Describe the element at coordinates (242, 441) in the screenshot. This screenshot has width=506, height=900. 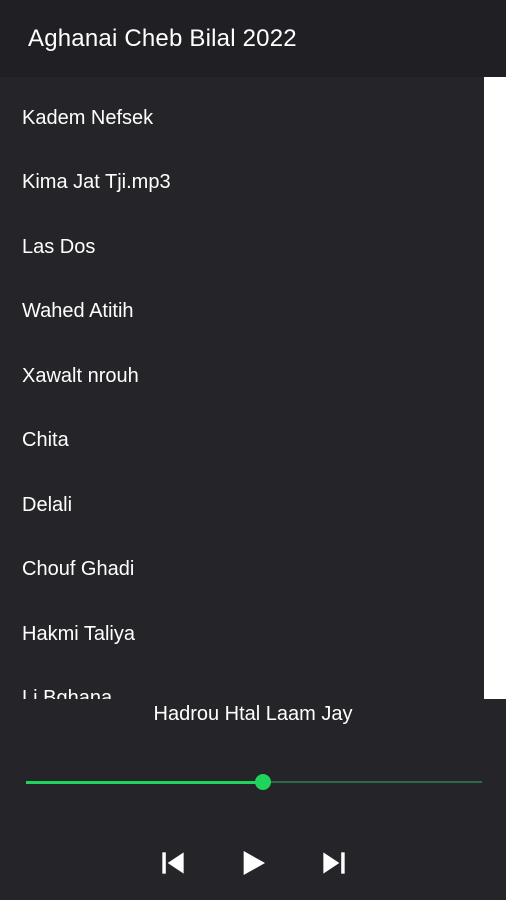
I see `song-item: Chita` at that location.